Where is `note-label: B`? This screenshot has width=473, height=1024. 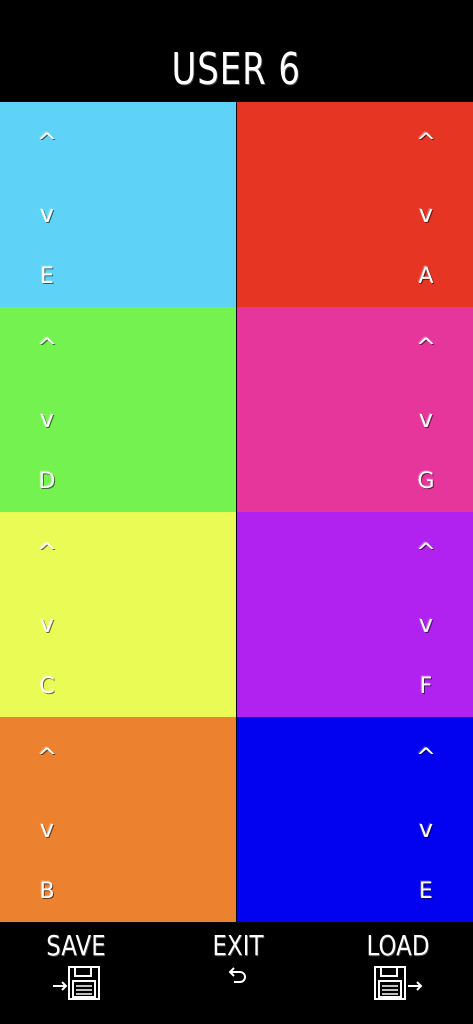 note-label: B is located at coordinates (47, 891).